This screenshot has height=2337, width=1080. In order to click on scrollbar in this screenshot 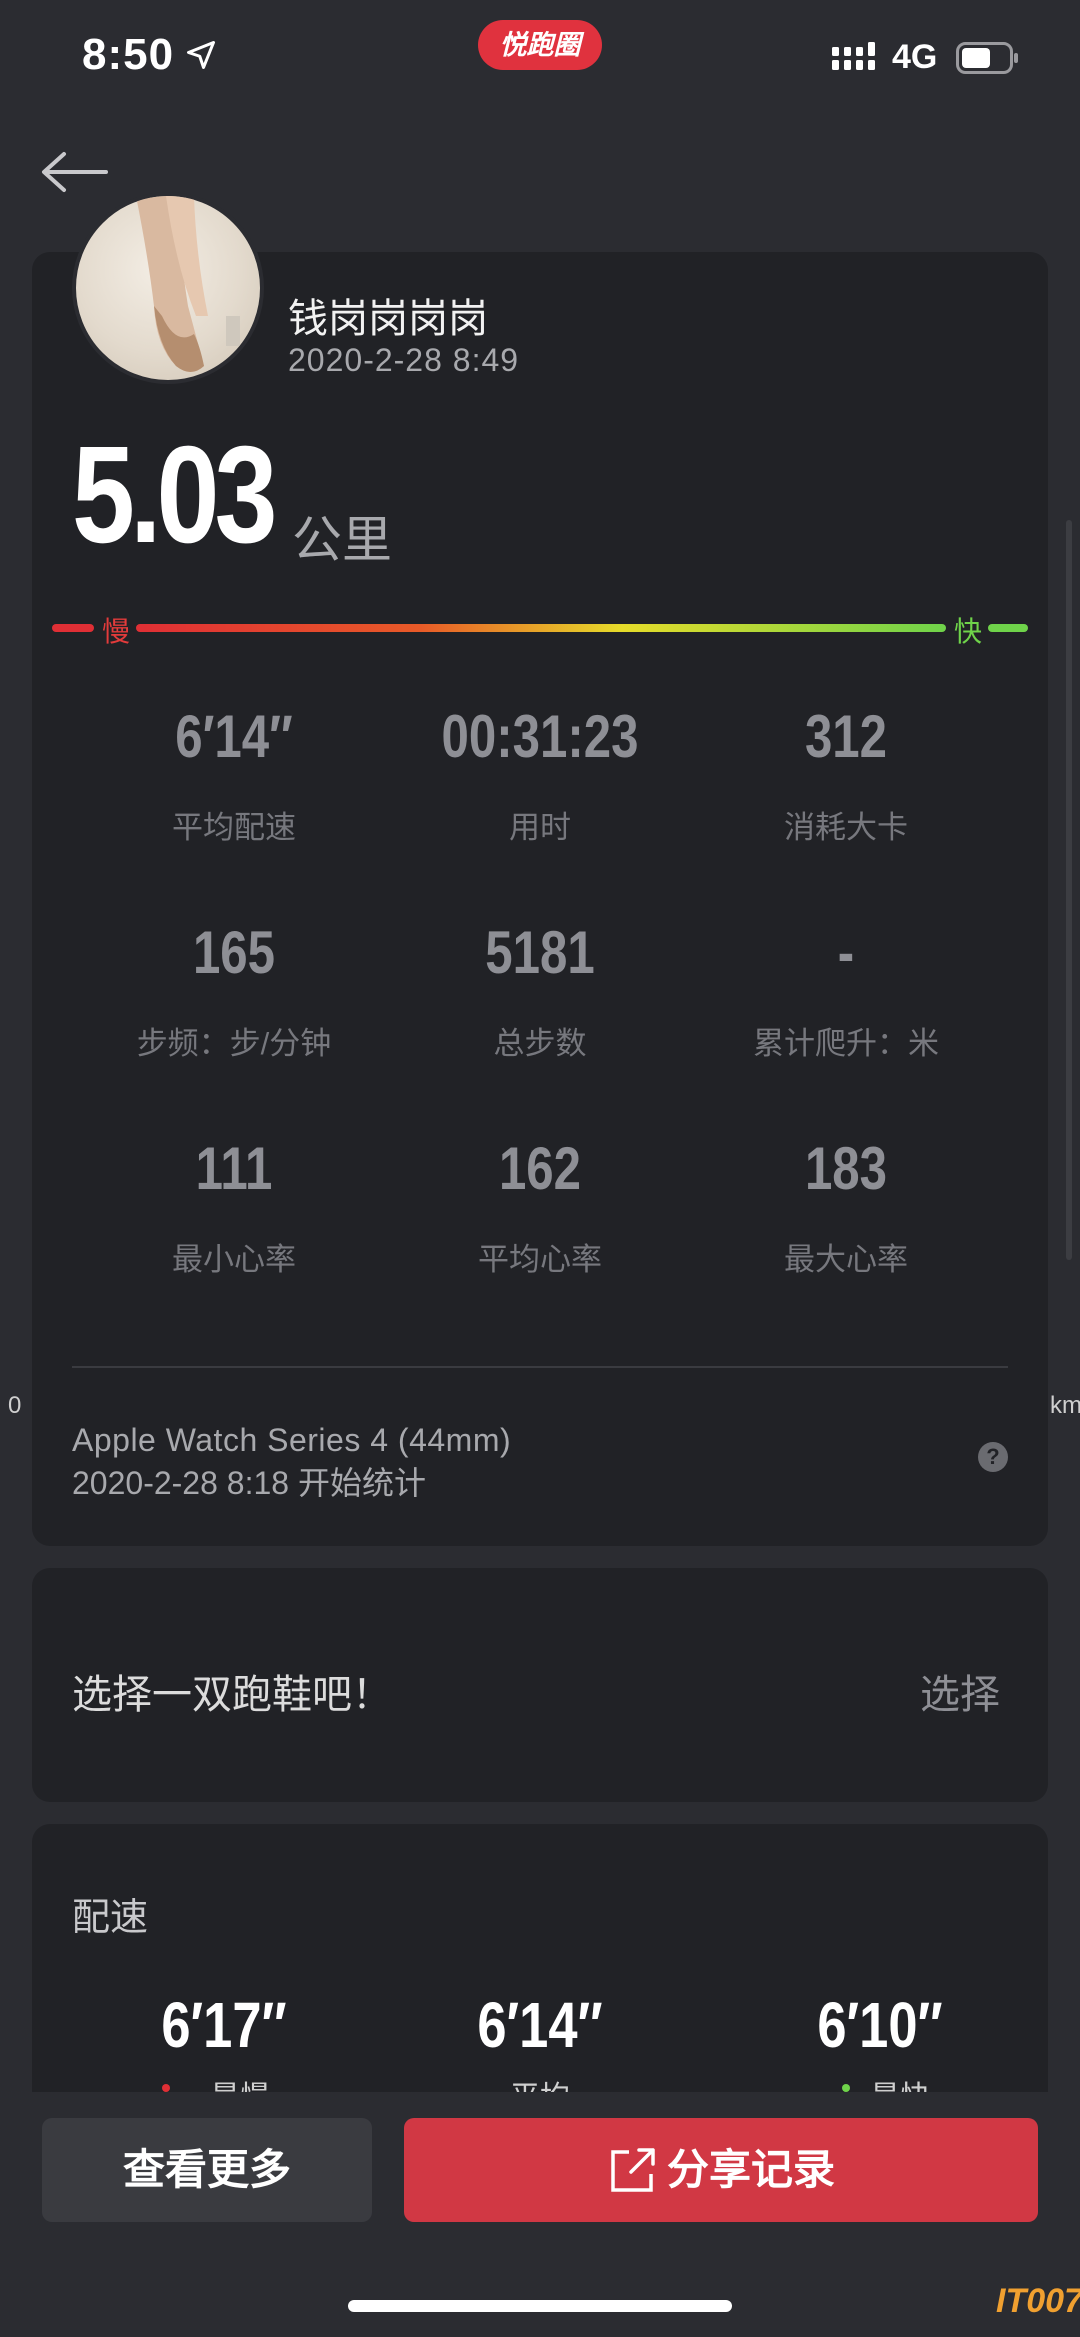, I will do `click(1069, 890)`.